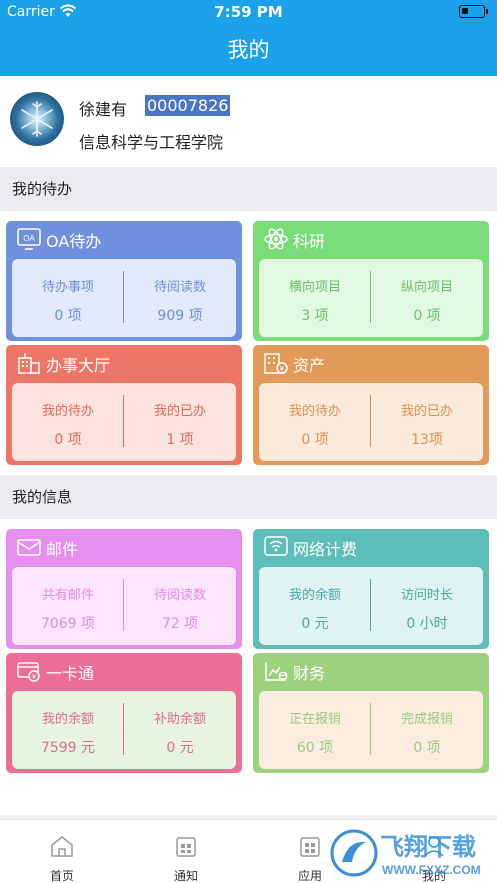  I want to click on oa-icon: OA, so click(29, 239).